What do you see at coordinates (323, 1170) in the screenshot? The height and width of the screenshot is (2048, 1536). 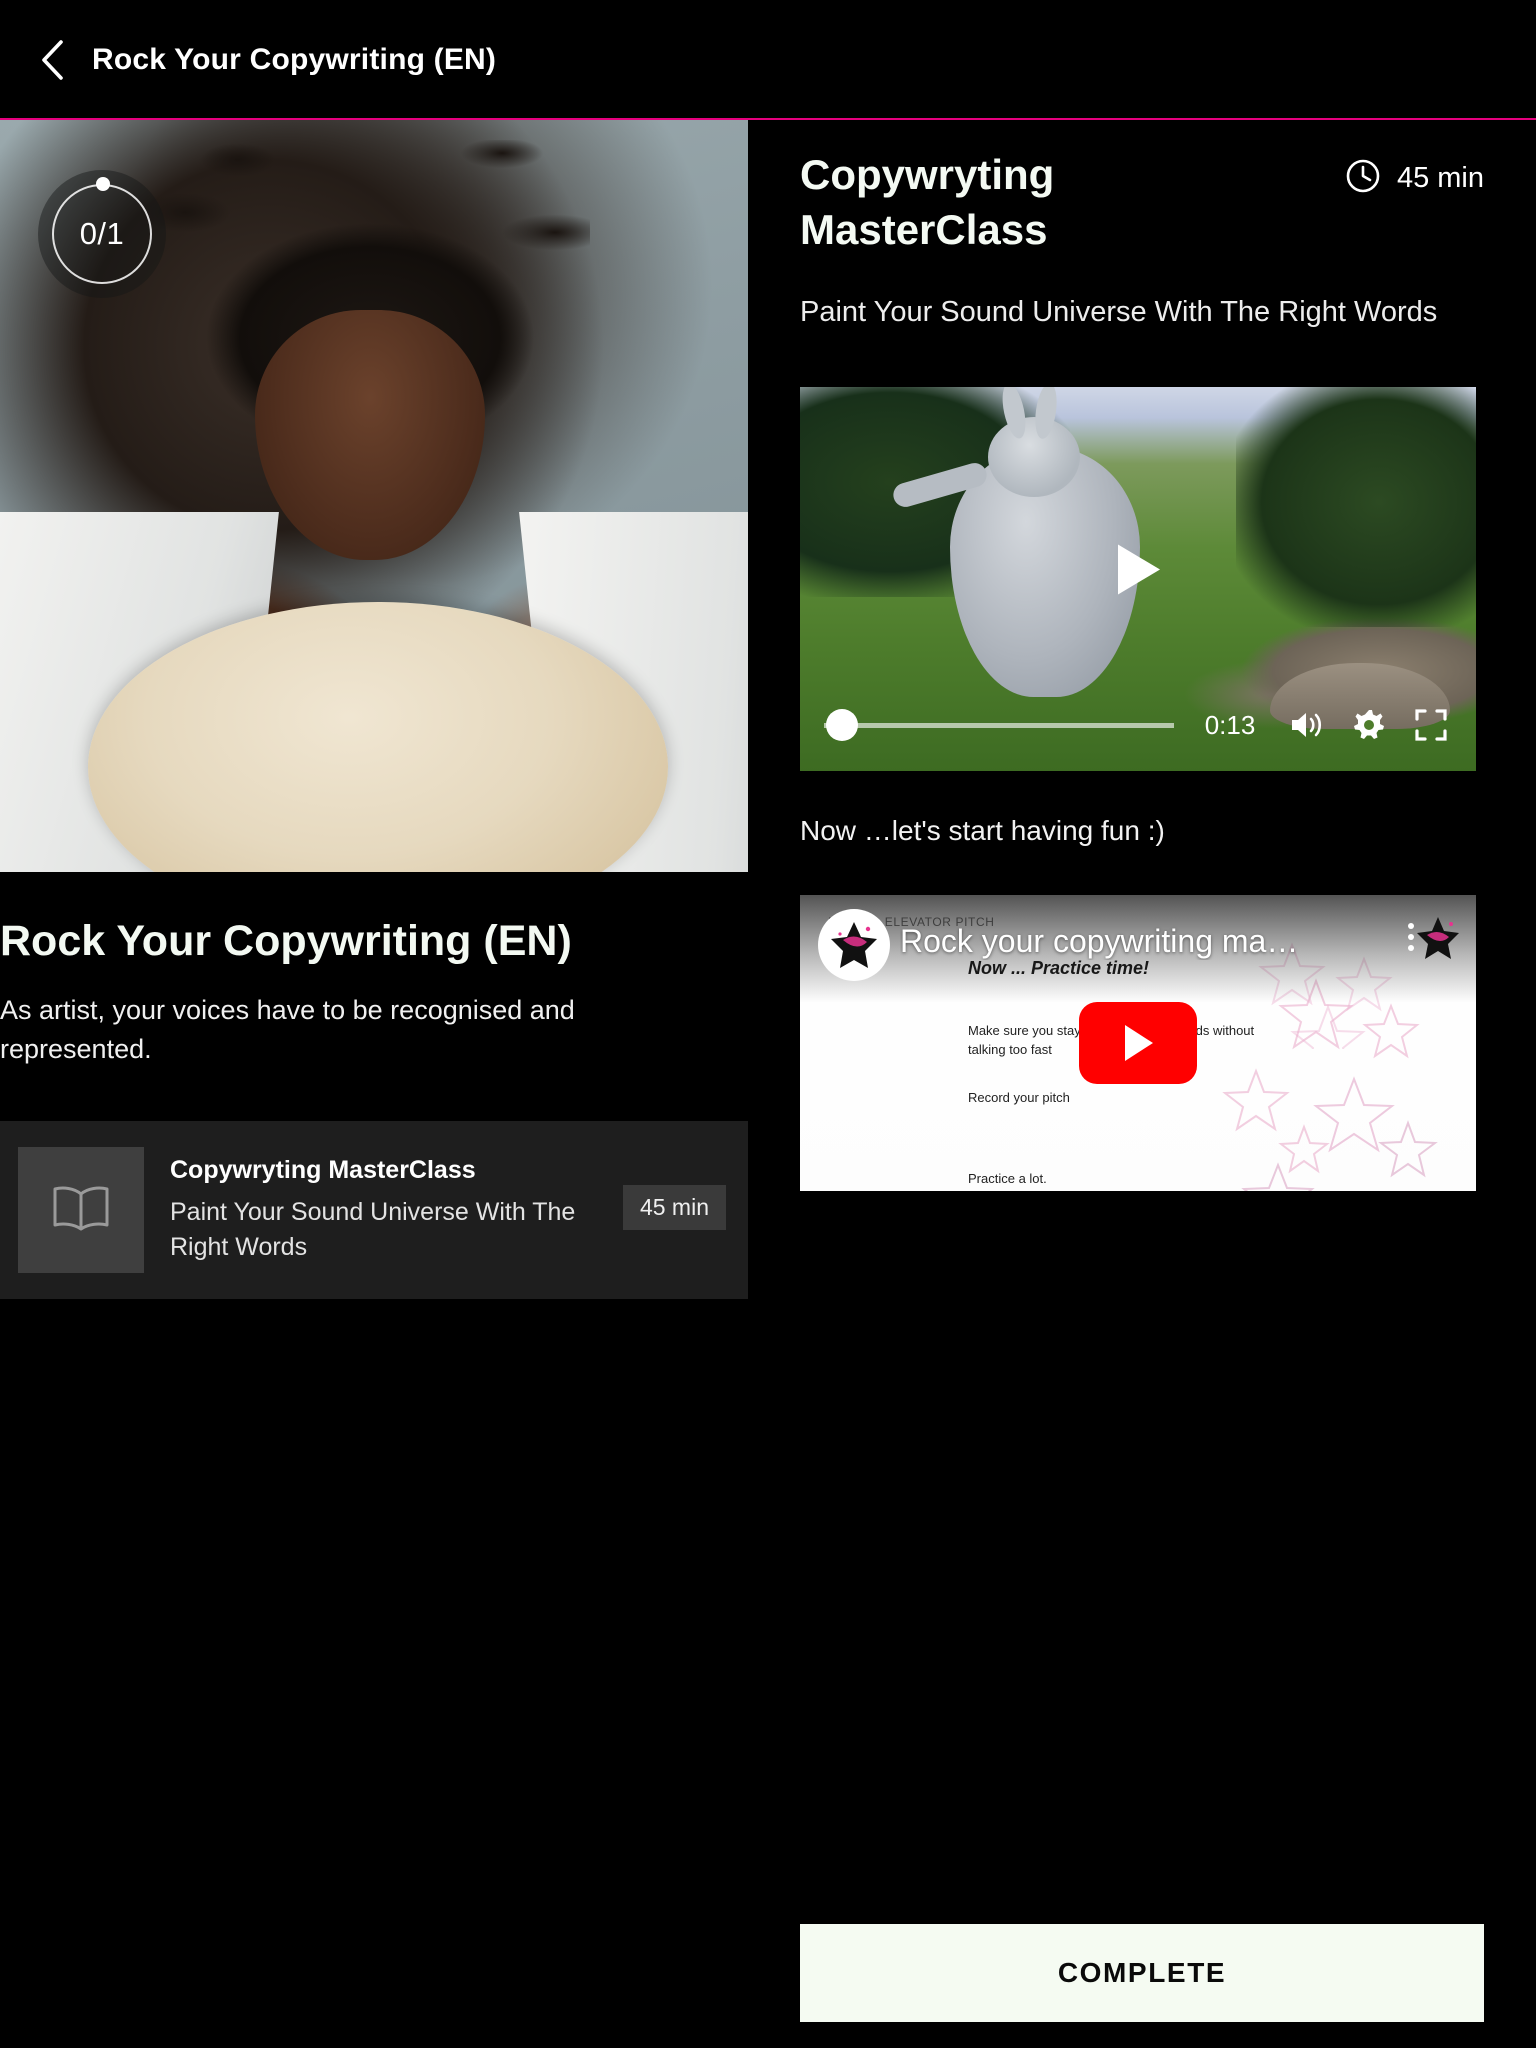 I see `lesson-title: Copywryting MasterClass` at bounding box center [323, 1170].